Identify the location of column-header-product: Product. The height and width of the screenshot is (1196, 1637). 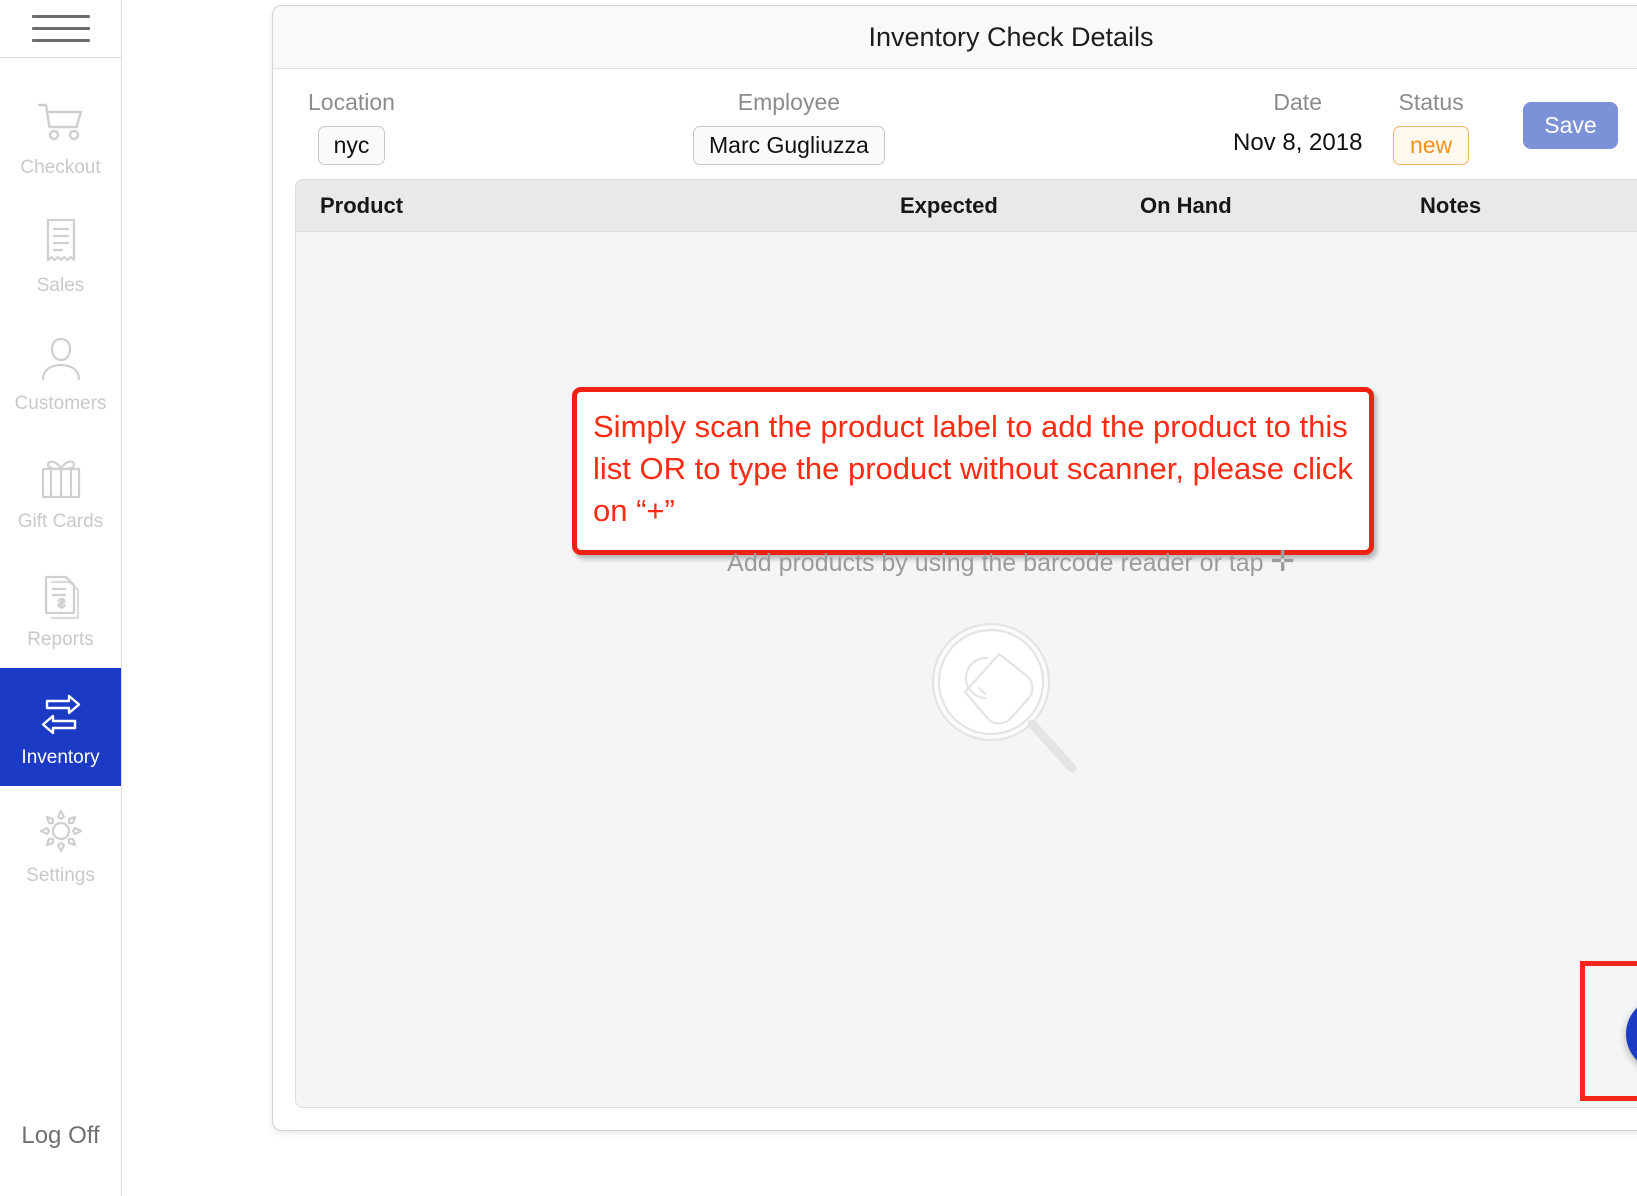
(362, 205).